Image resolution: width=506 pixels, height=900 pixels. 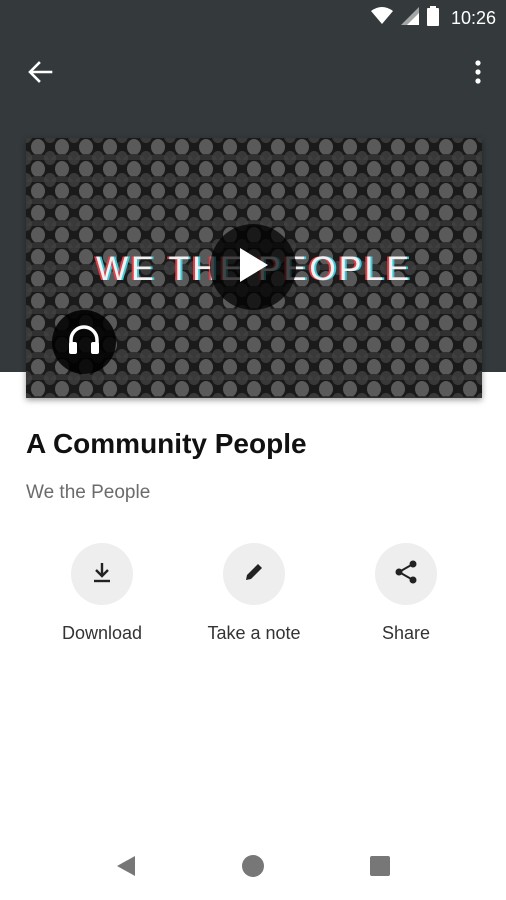 I want to click on pencil-icon, so click(x=254, y=574).